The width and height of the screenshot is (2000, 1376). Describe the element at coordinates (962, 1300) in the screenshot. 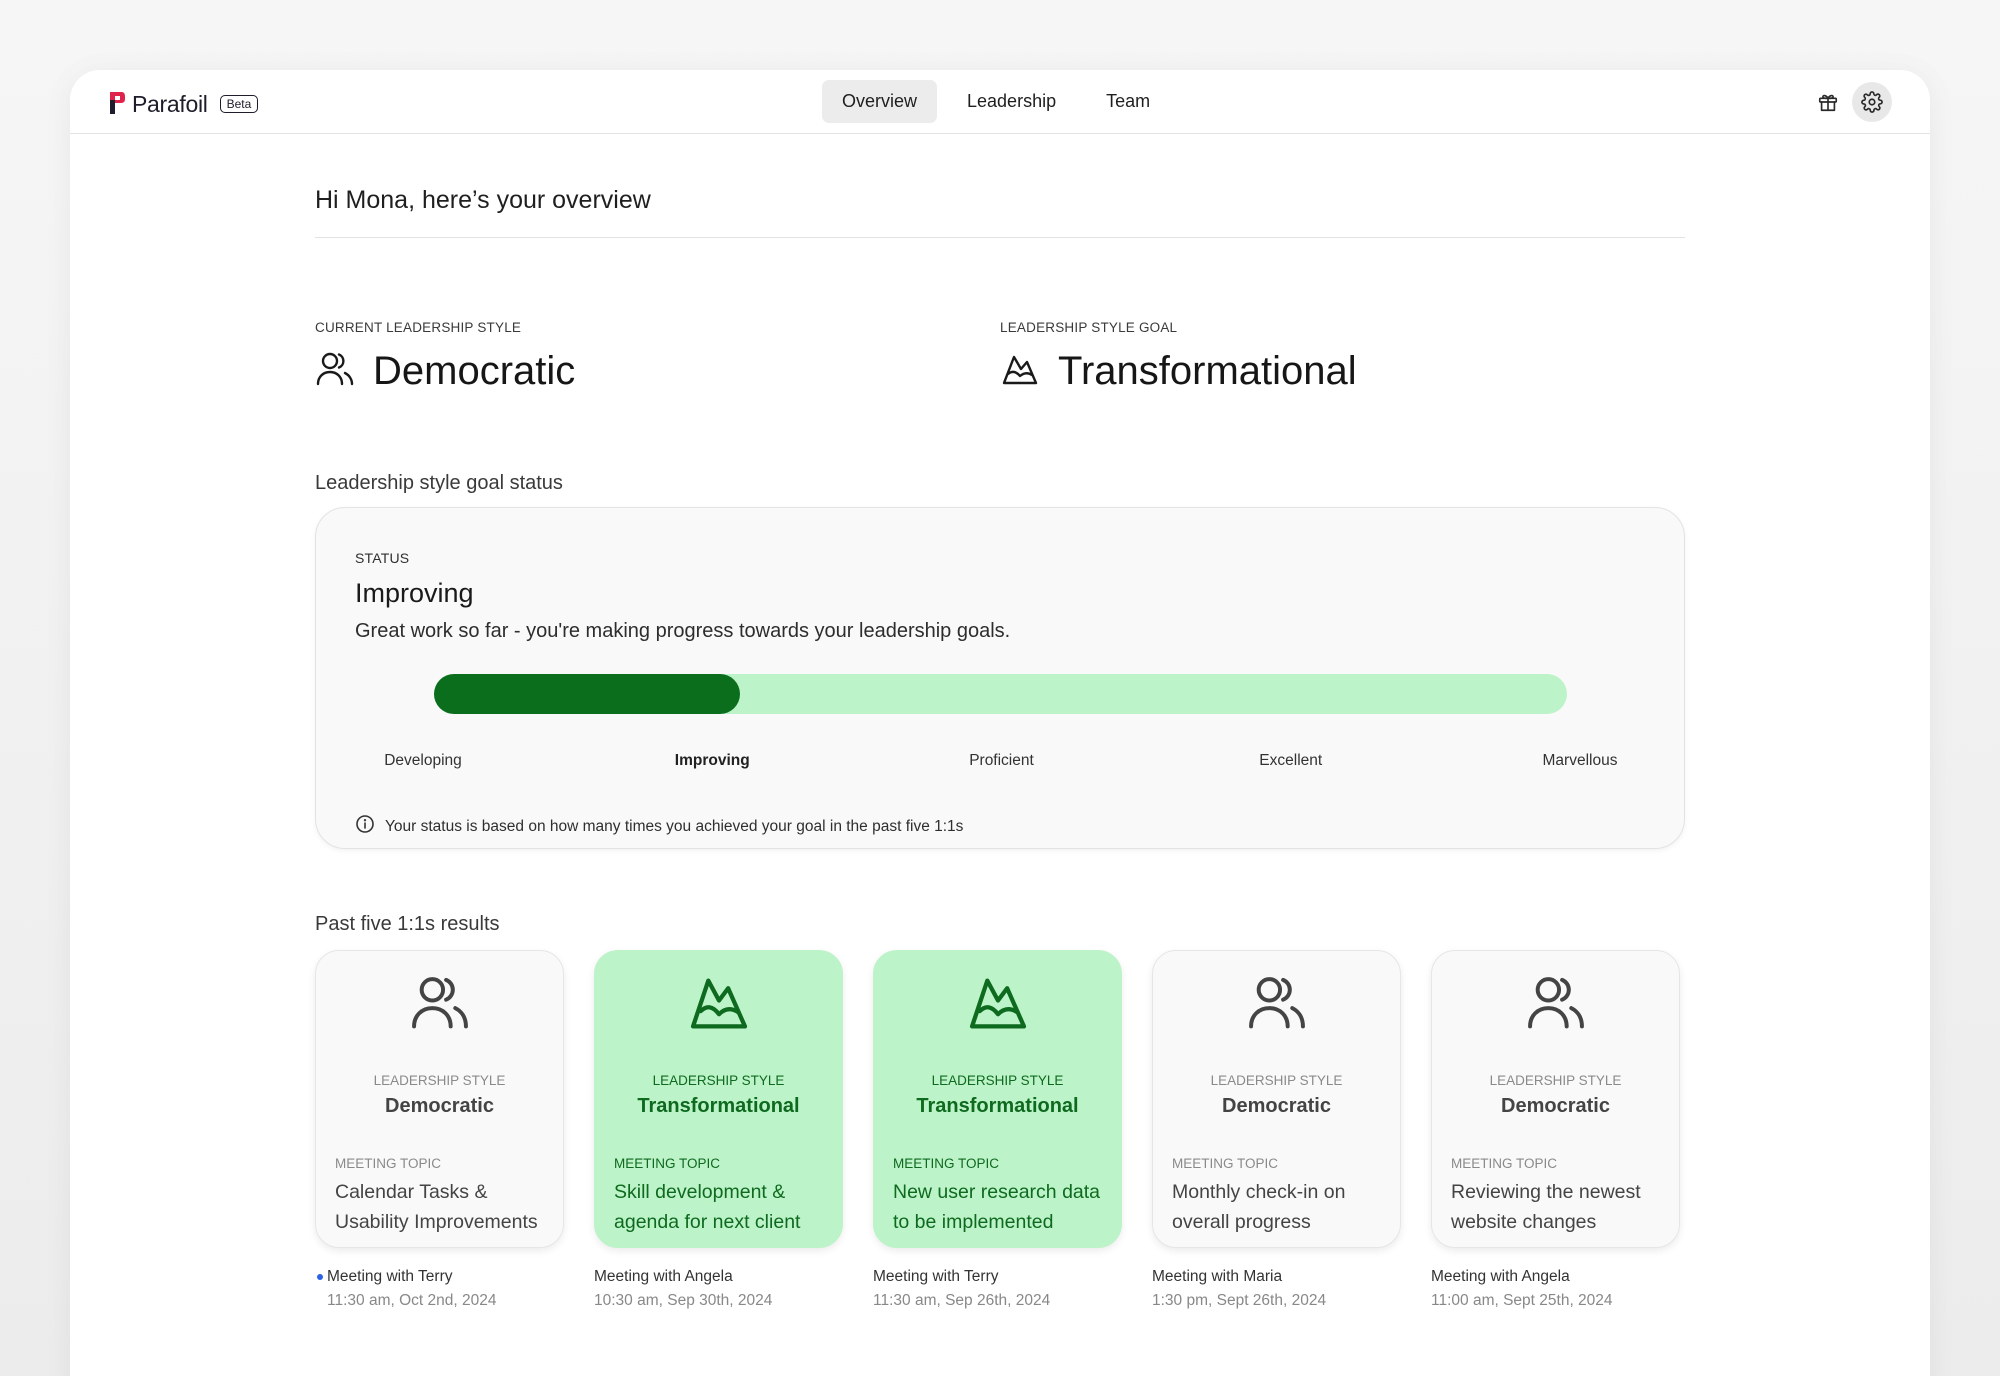

I see `meeting-time: 11:30 am, Sep 26th, 2024` at that location.